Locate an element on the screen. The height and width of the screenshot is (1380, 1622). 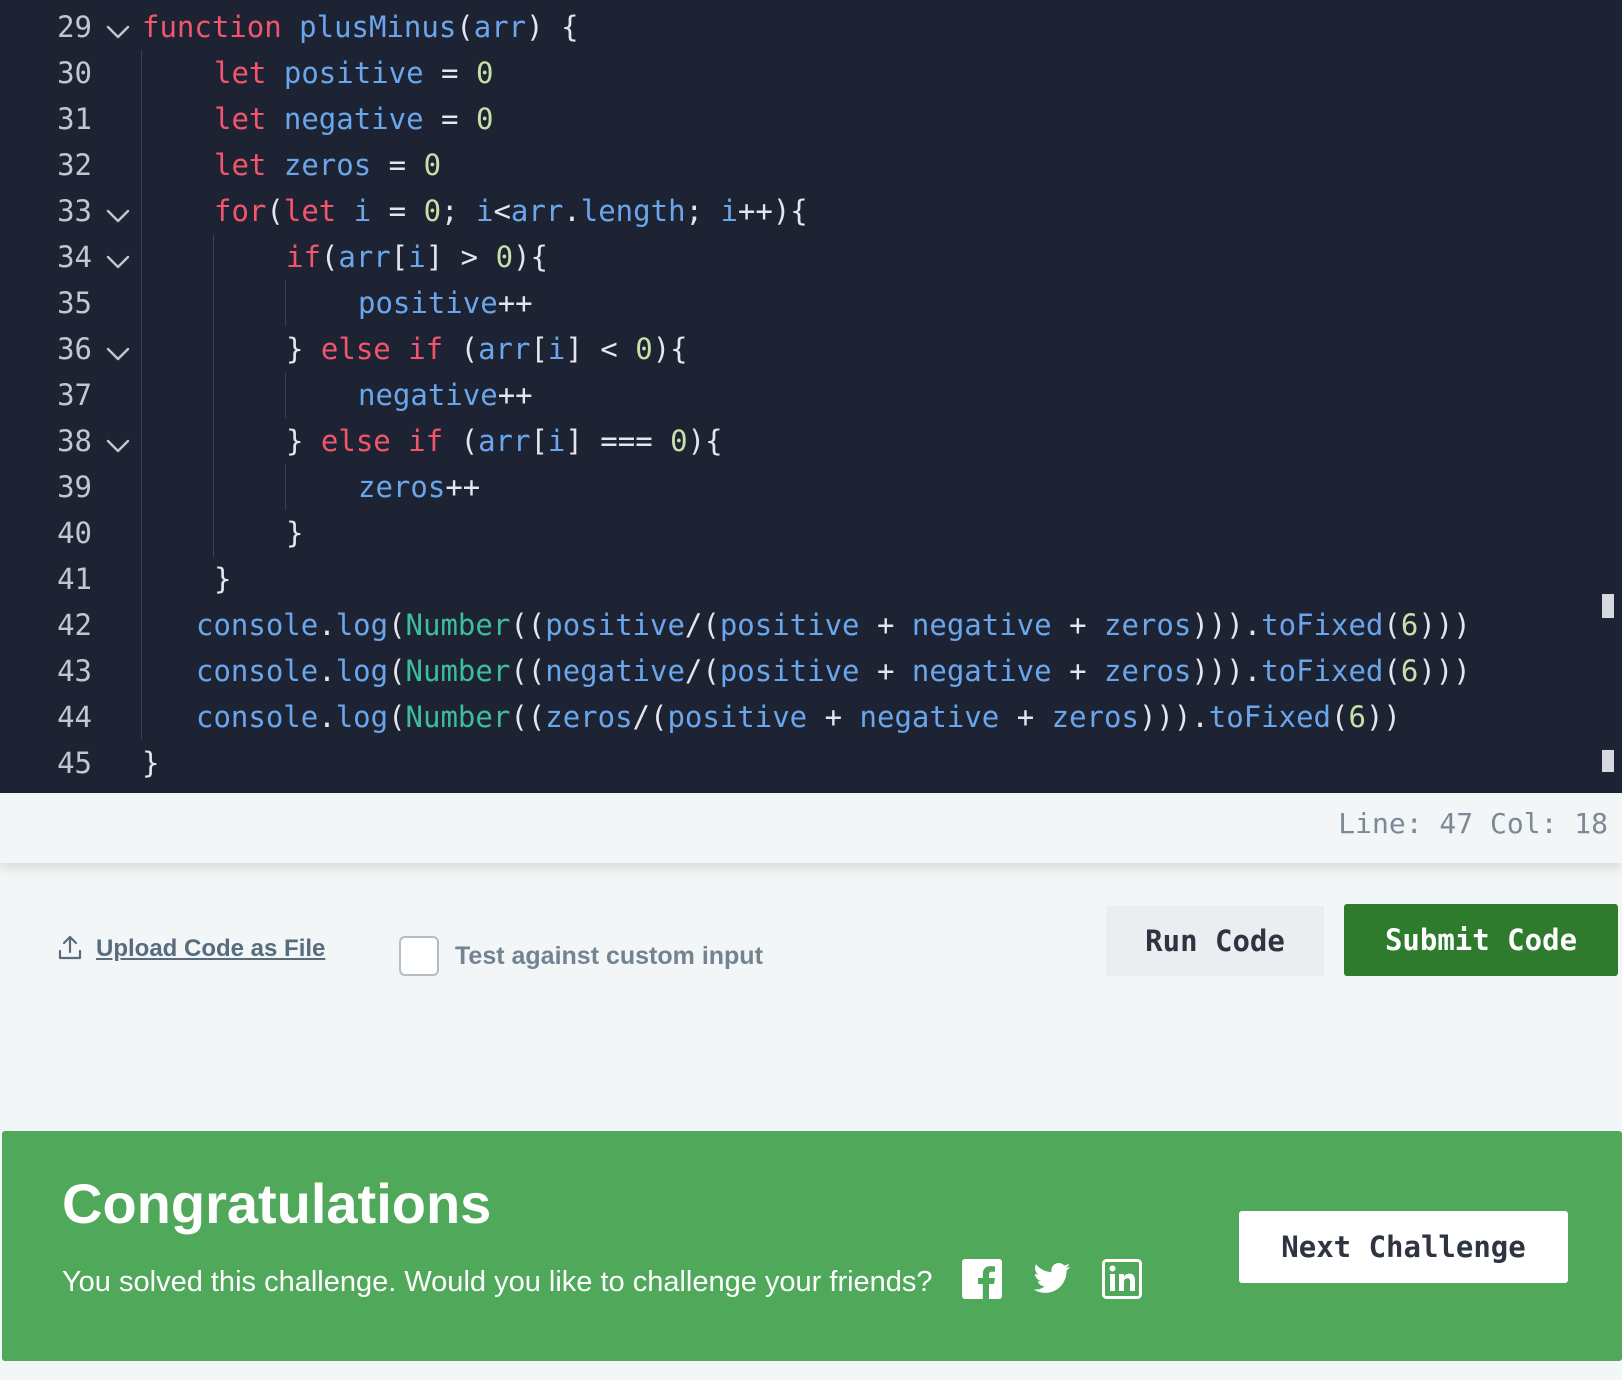
code-line: 30 let positive = 0 is located at coordinates (811, 73).